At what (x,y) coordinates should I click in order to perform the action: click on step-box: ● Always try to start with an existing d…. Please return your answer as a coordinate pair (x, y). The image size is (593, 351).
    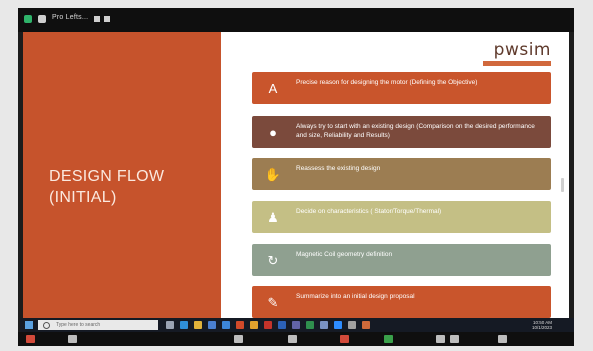
    Looking at the image, I should click on (401, 132).